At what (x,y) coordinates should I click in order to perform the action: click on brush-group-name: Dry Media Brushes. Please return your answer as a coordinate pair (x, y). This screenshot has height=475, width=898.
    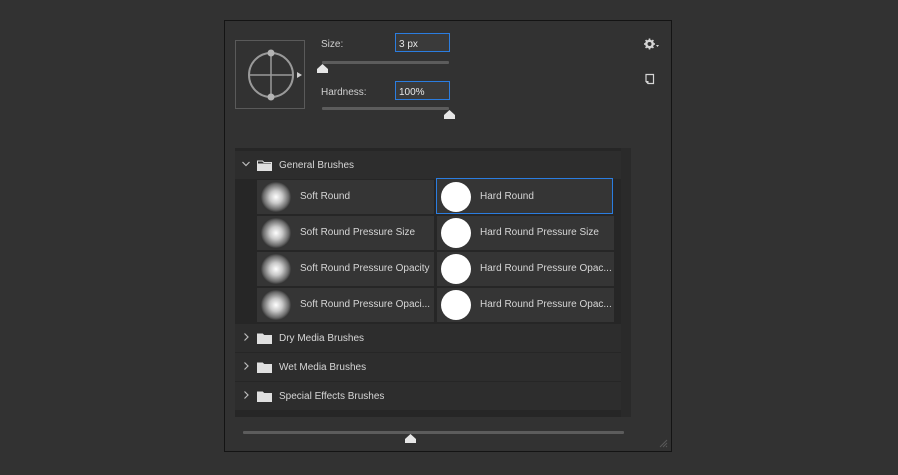
    Looking at the image, I should click on (322, 338).